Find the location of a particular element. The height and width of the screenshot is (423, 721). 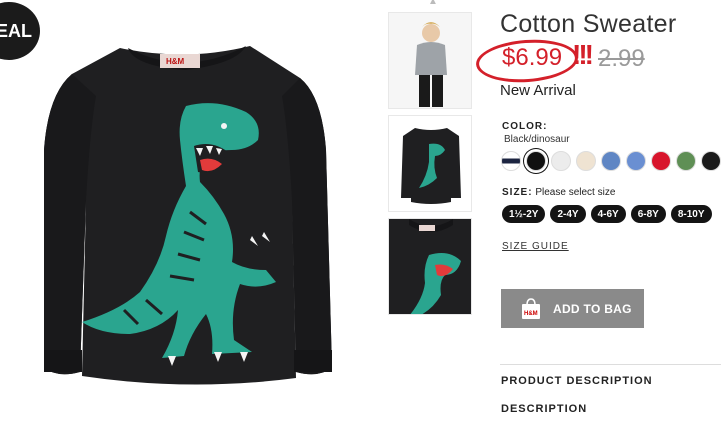

divider is located at coordinates (610, 364).